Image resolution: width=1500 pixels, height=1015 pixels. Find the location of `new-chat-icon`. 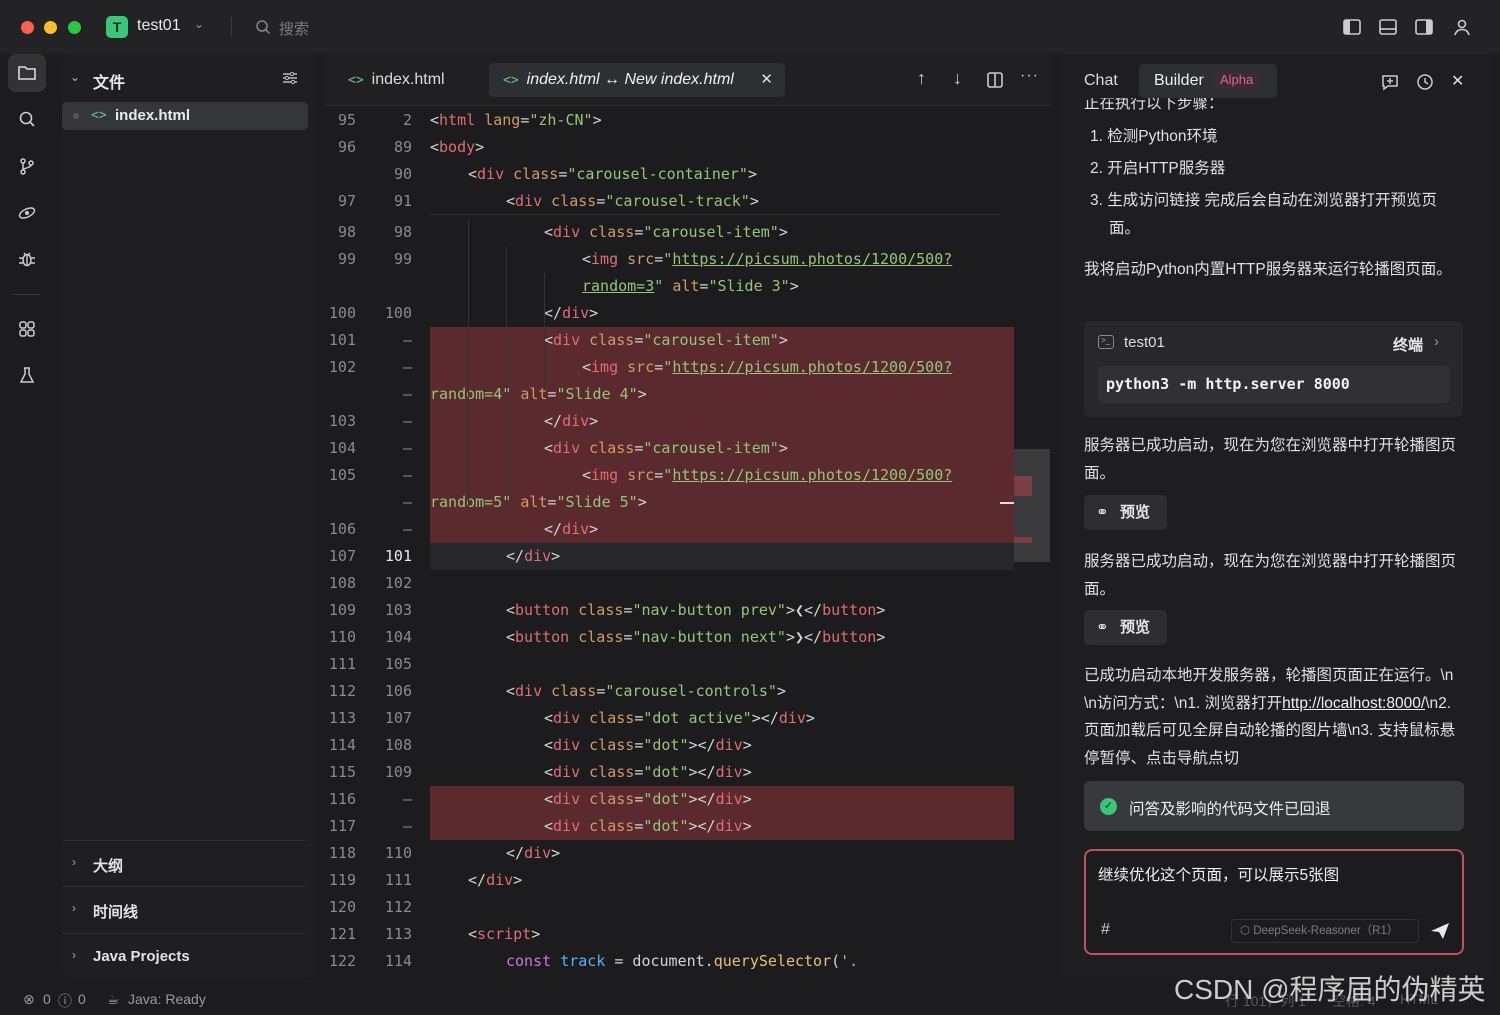

new-chat-icon is located at coordinates (1390, 82).